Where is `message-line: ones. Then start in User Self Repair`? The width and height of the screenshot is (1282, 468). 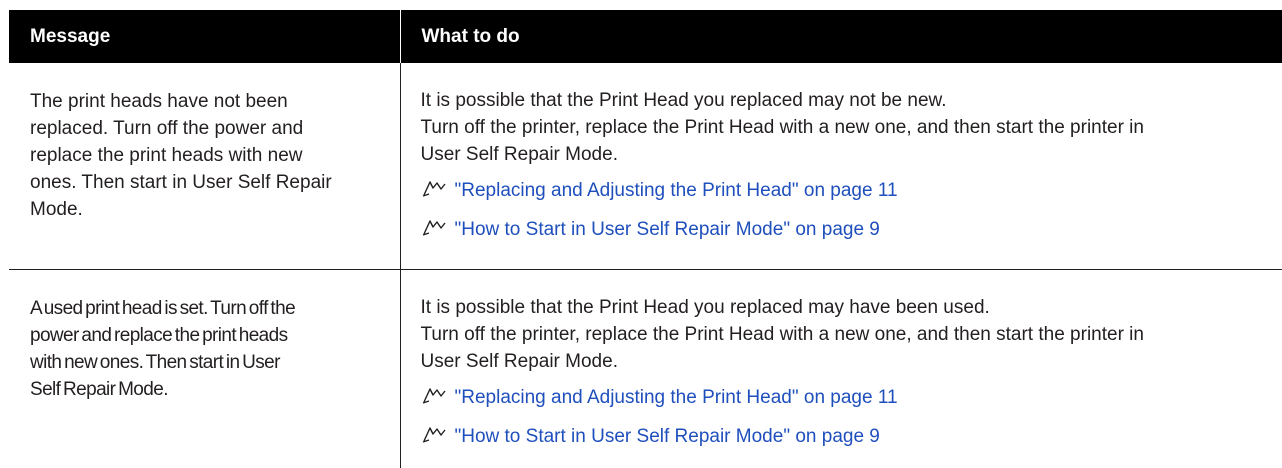 message-line: ones. Then start in User Self Repair is located at coordinates (181, 182).